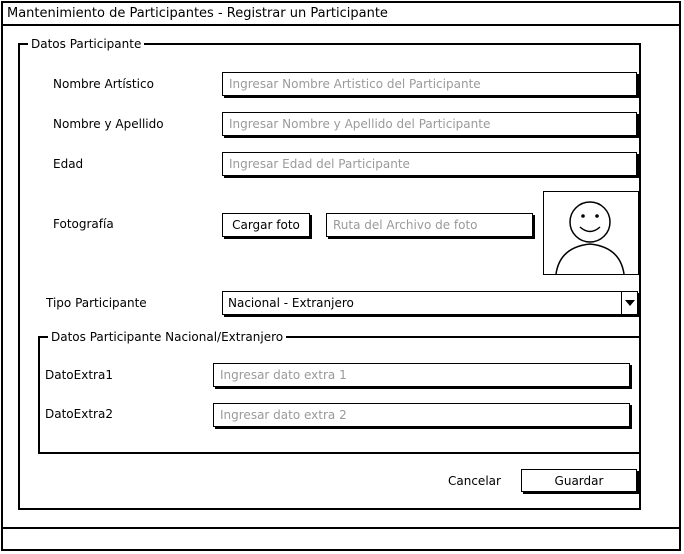 This screenshot has width=684, height=554. Describe the element at coordinates (429, 164) in the screenshot. I see `edad-input` at that location.